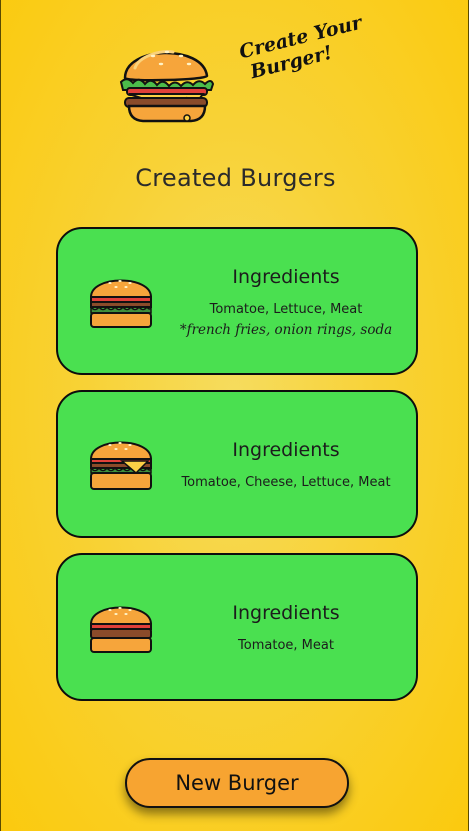 The width and height of the screenshot is (469, 831). Describe the element at coordinates (286, 628) in the screenshot. I see `burger-card-details: Ingredients Tomatoe, Meat` at that location.